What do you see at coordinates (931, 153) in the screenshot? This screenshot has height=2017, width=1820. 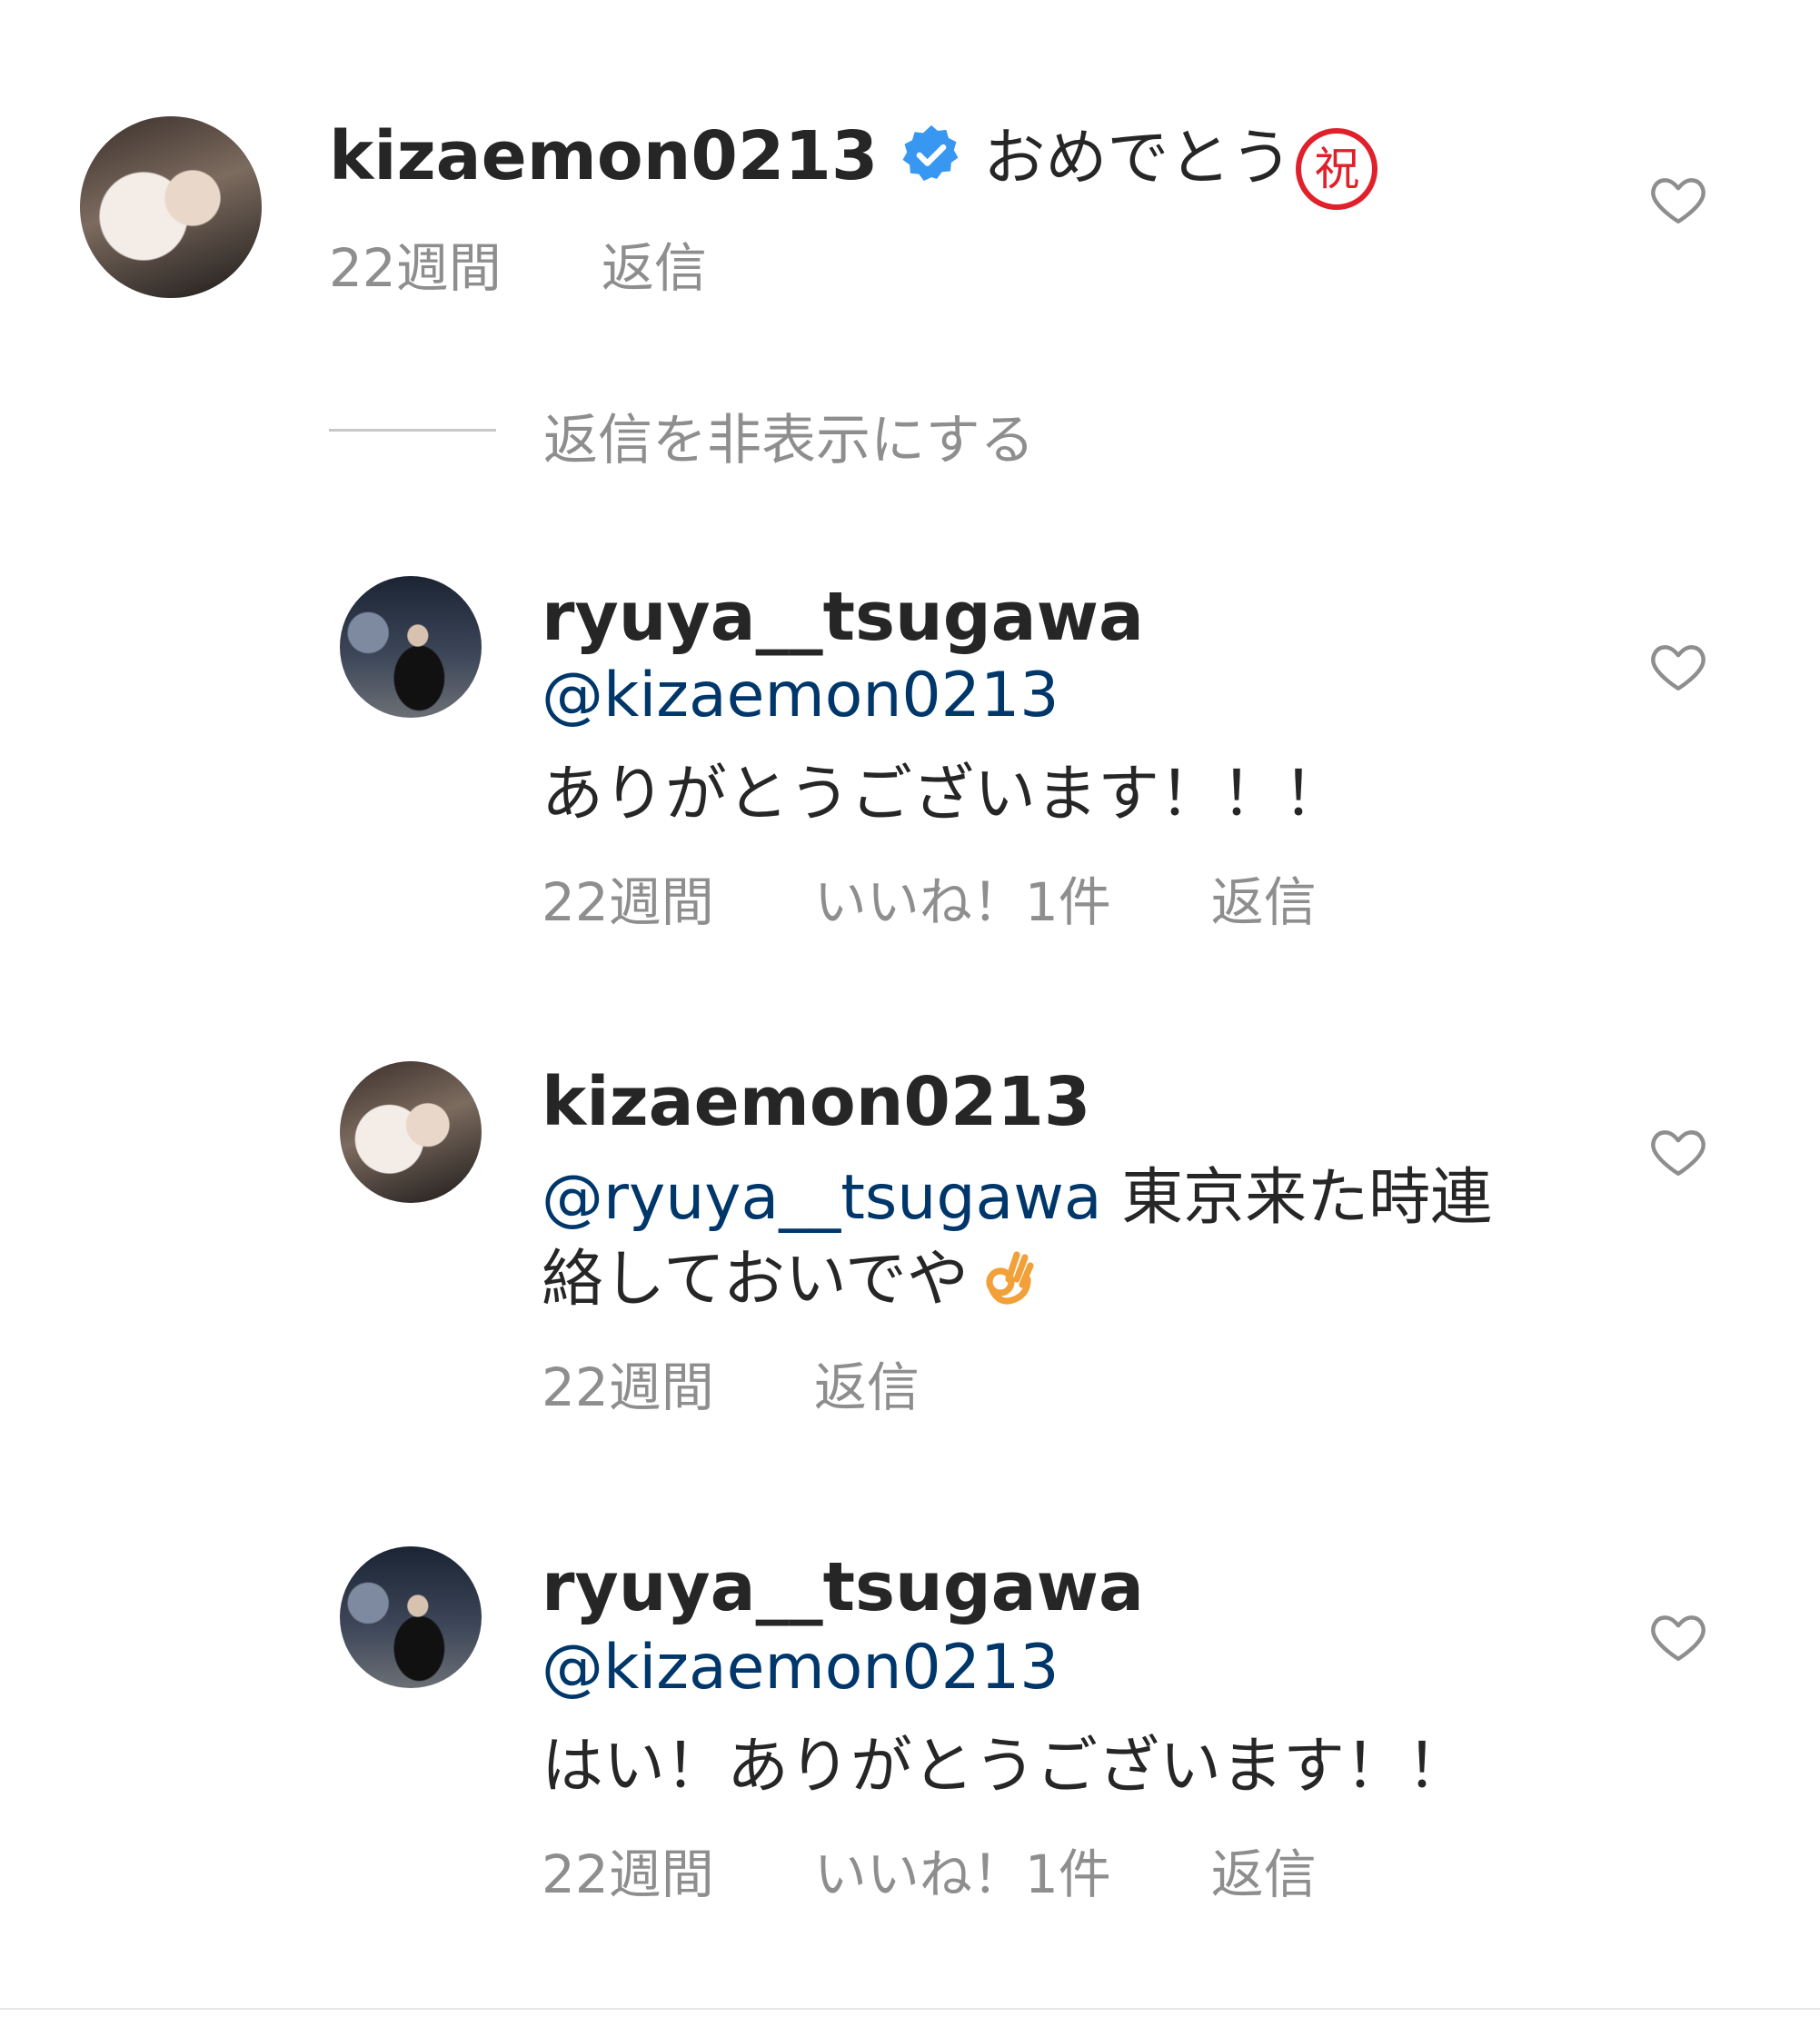 I see `verified-badge-icon` at bounding box center [931, 153].